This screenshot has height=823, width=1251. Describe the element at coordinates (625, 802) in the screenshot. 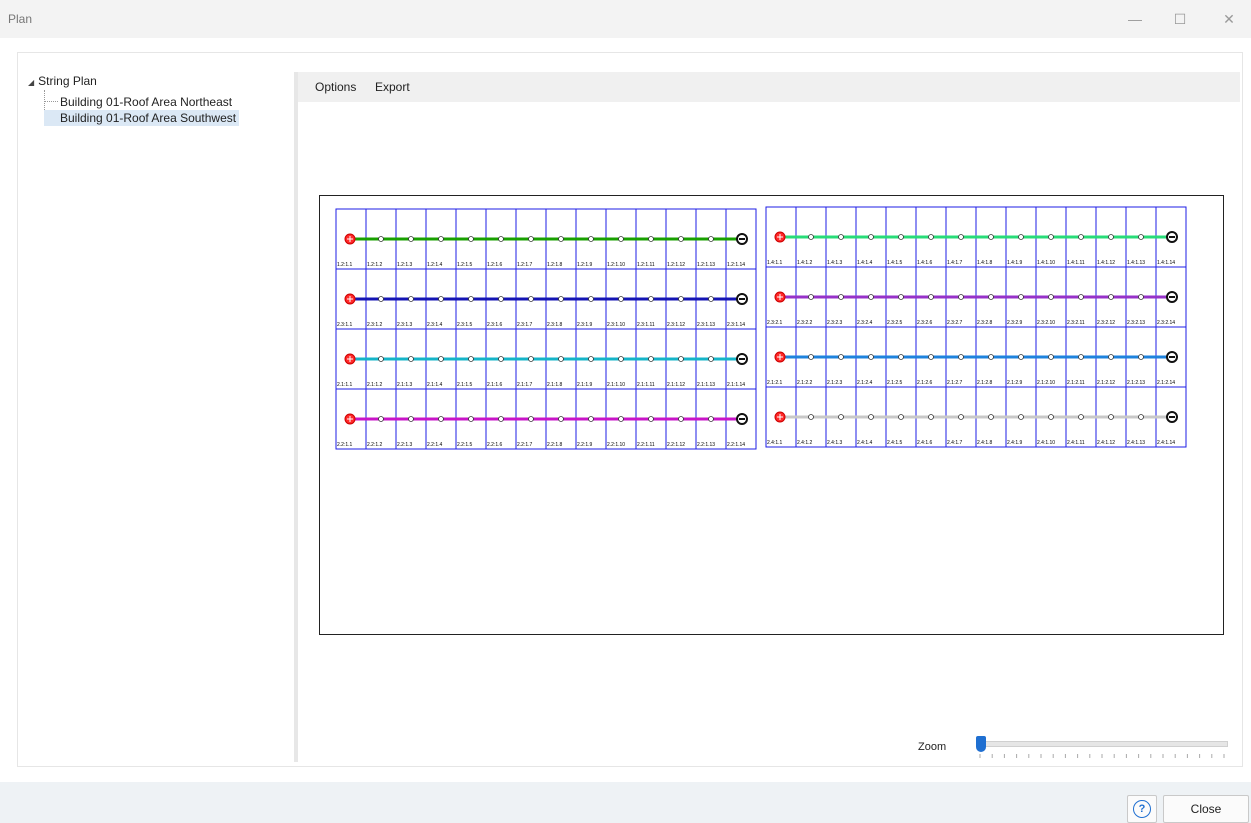

I see `footer-bar` at that location.